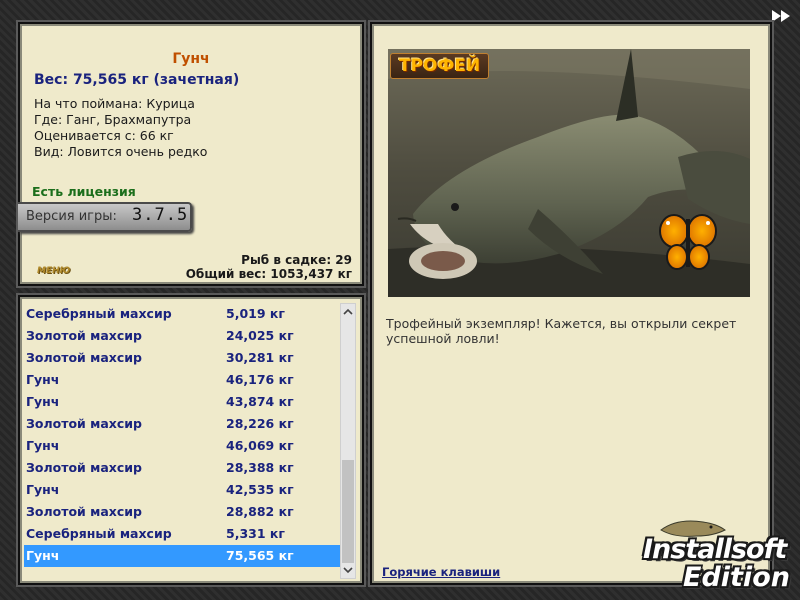  Describe the element at coordinates (440, 66) in the screenshot. I see `trophy-badge: ТРОФЕЙ` at that location.